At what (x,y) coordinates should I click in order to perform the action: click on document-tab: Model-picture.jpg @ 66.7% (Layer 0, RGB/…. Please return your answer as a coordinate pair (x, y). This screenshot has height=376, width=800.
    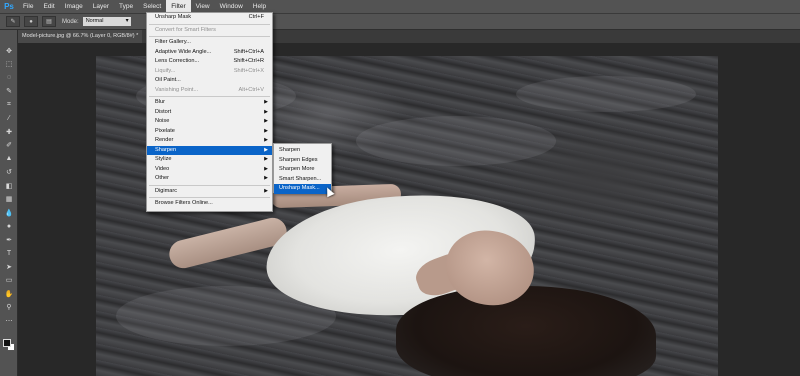
    Looking at the image, I should click on (80, 36).